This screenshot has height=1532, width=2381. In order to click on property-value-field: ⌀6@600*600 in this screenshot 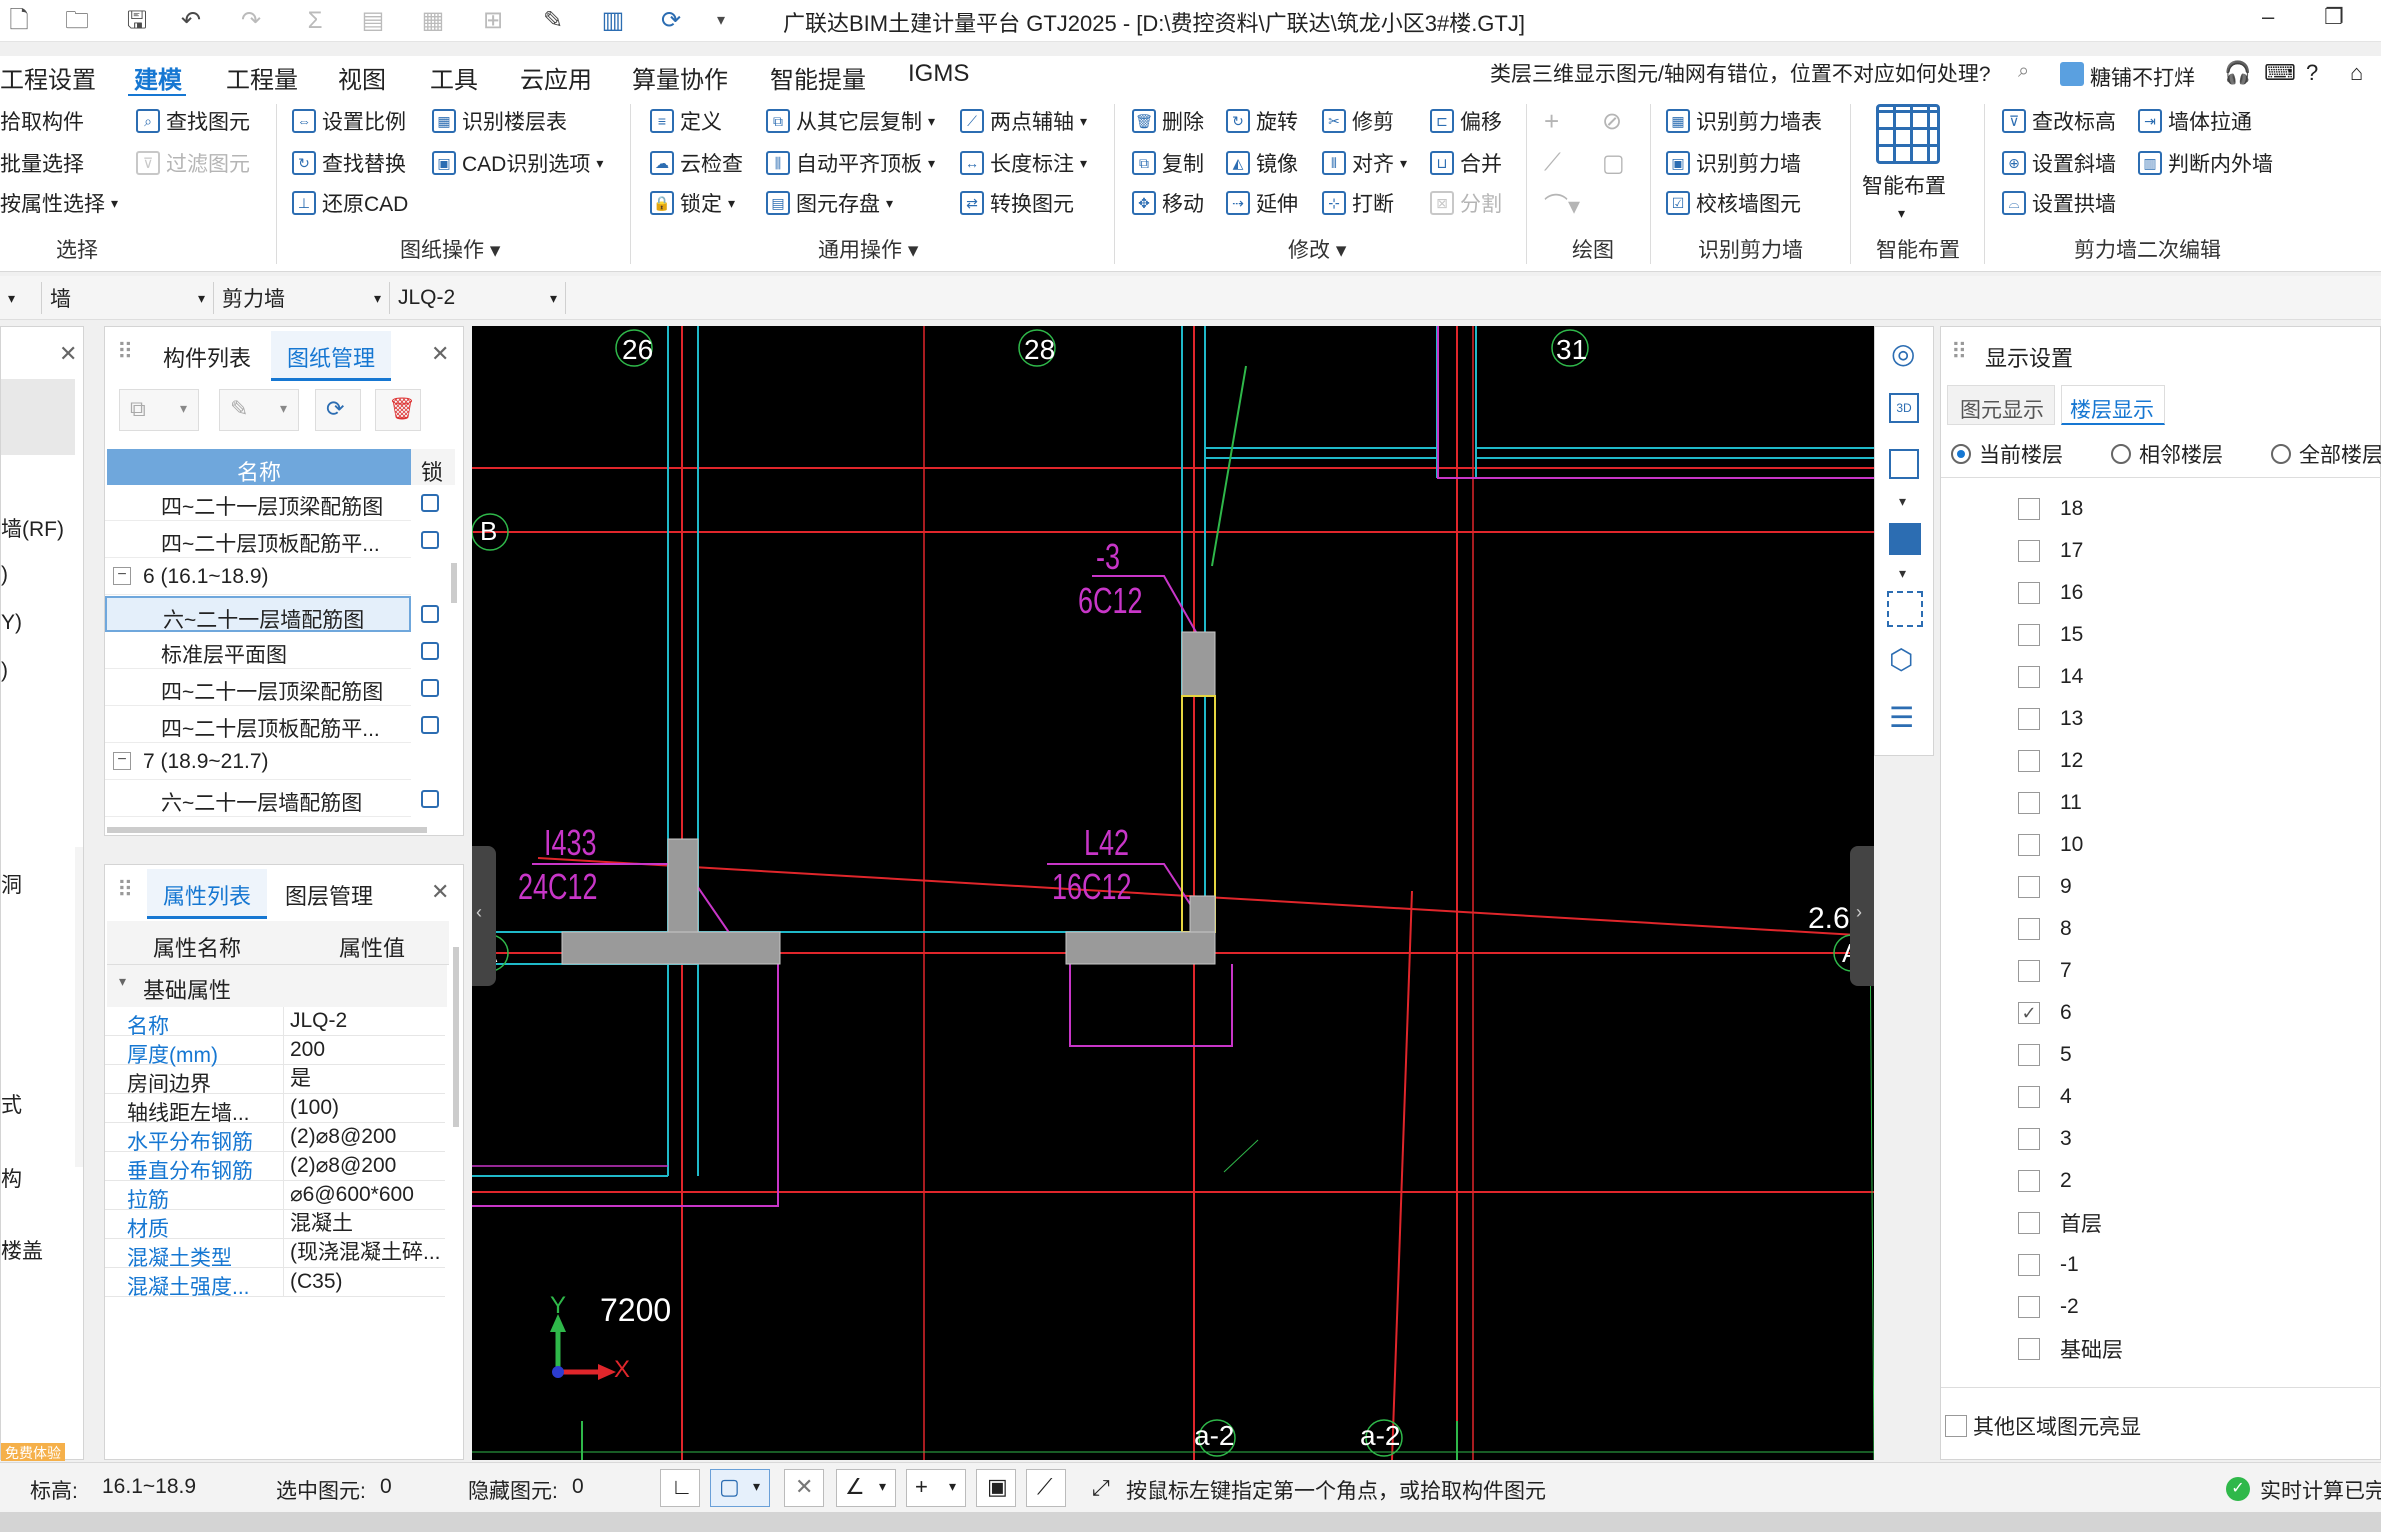, I will do `click(363, 1195)`.